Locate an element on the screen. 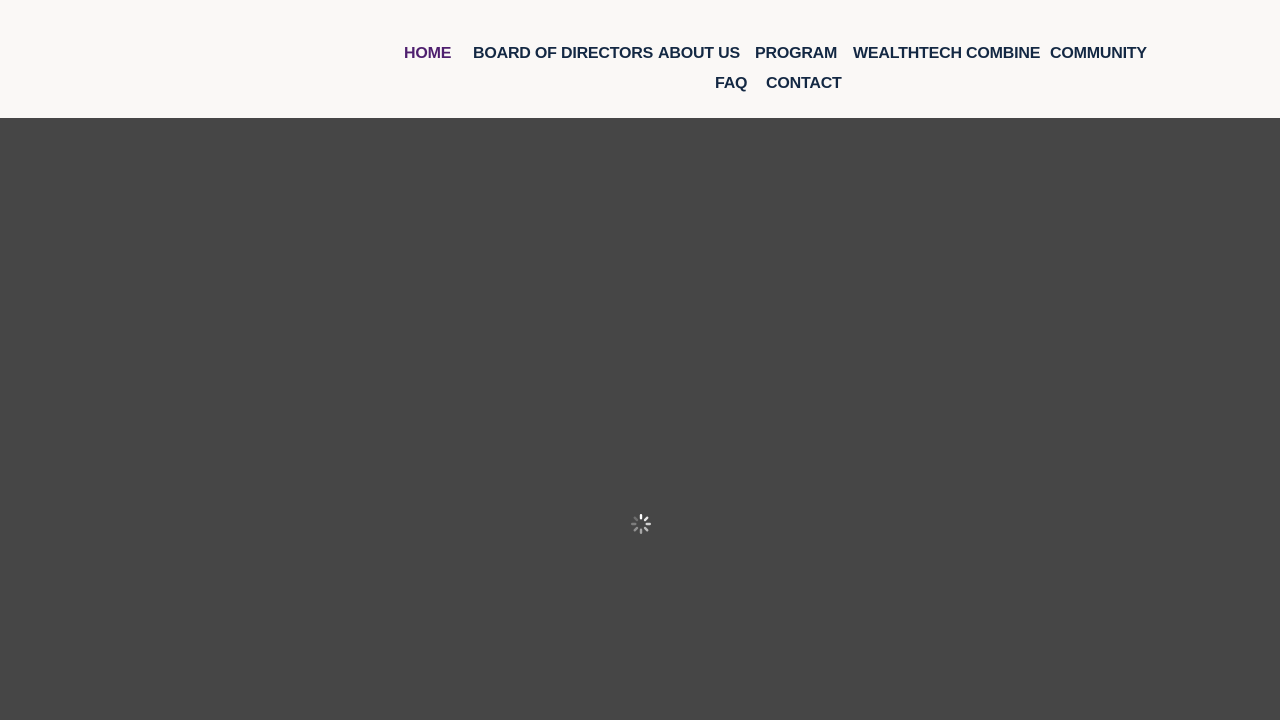 This screenshot has width=1280, height=720. nav-contact: CONTACT is located at coordinates (804, 84).